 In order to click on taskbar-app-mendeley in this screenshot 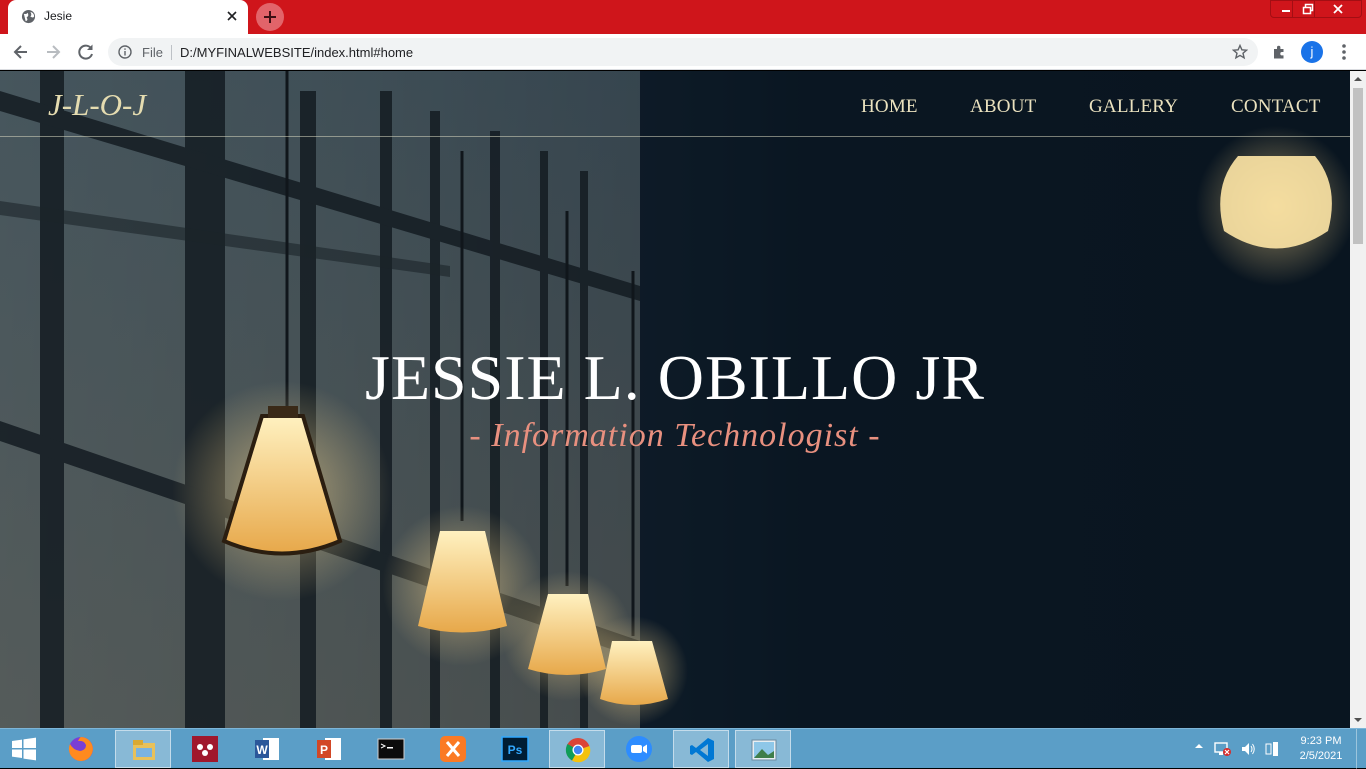, I will do `click(205, 749)`.